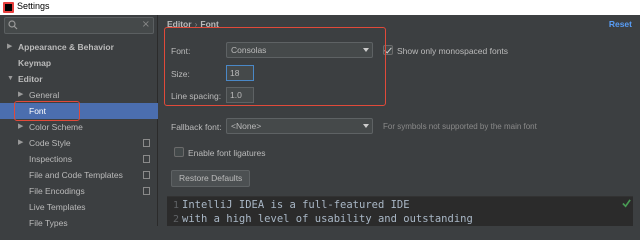  I want to click on search-icon, so click(13, 25).